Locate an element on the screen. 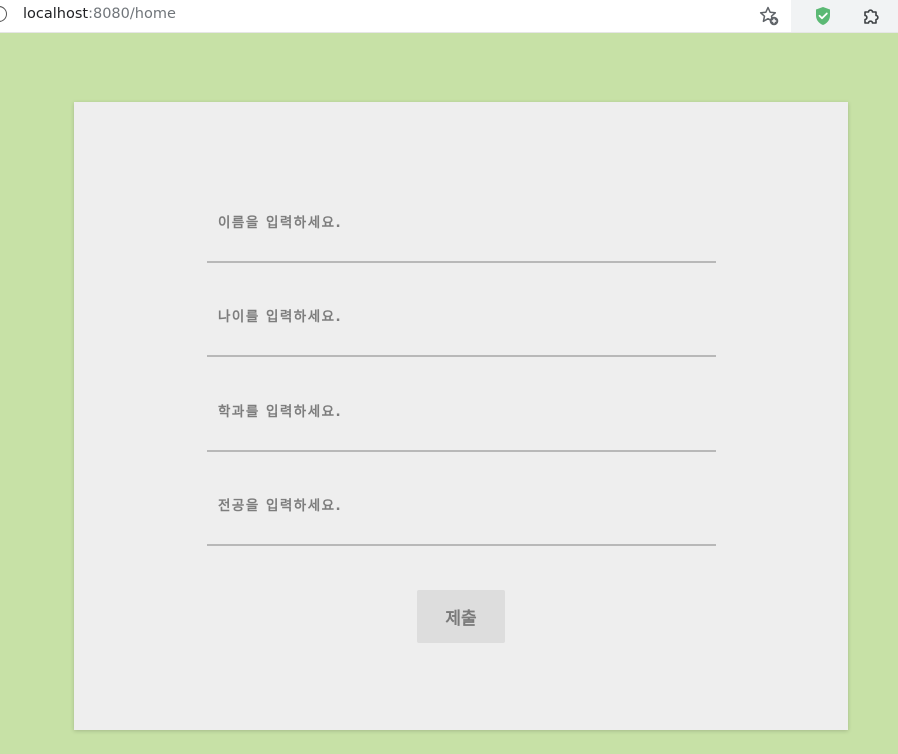 The height and width of the screenshot is (754, 898). info-icon is located at coordinates (3, 14).